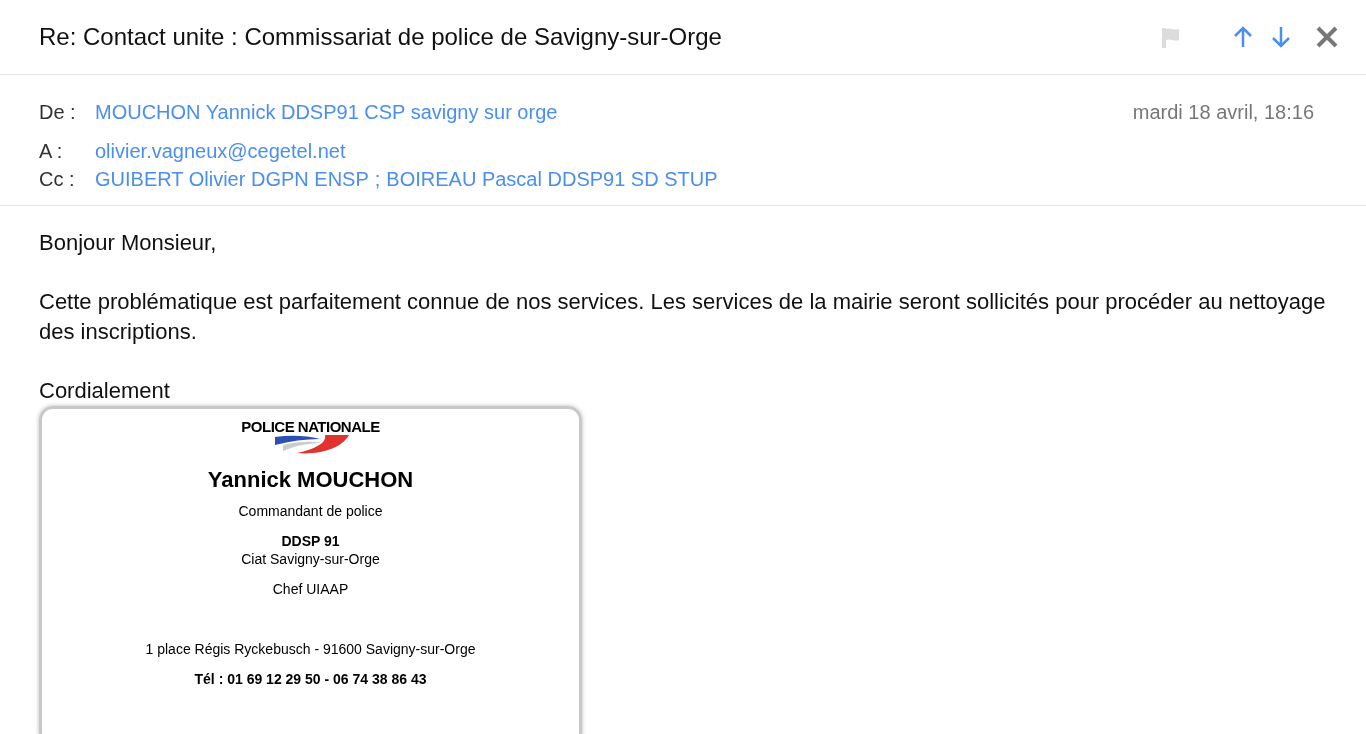 Image resolution: width=1366 pixels, height=734 pixels. What do you see at coordinates (128, 243) in the screenshot?
I see `body-paragraph: Bonjour Monsieur,` at bounding box center [128, 243].